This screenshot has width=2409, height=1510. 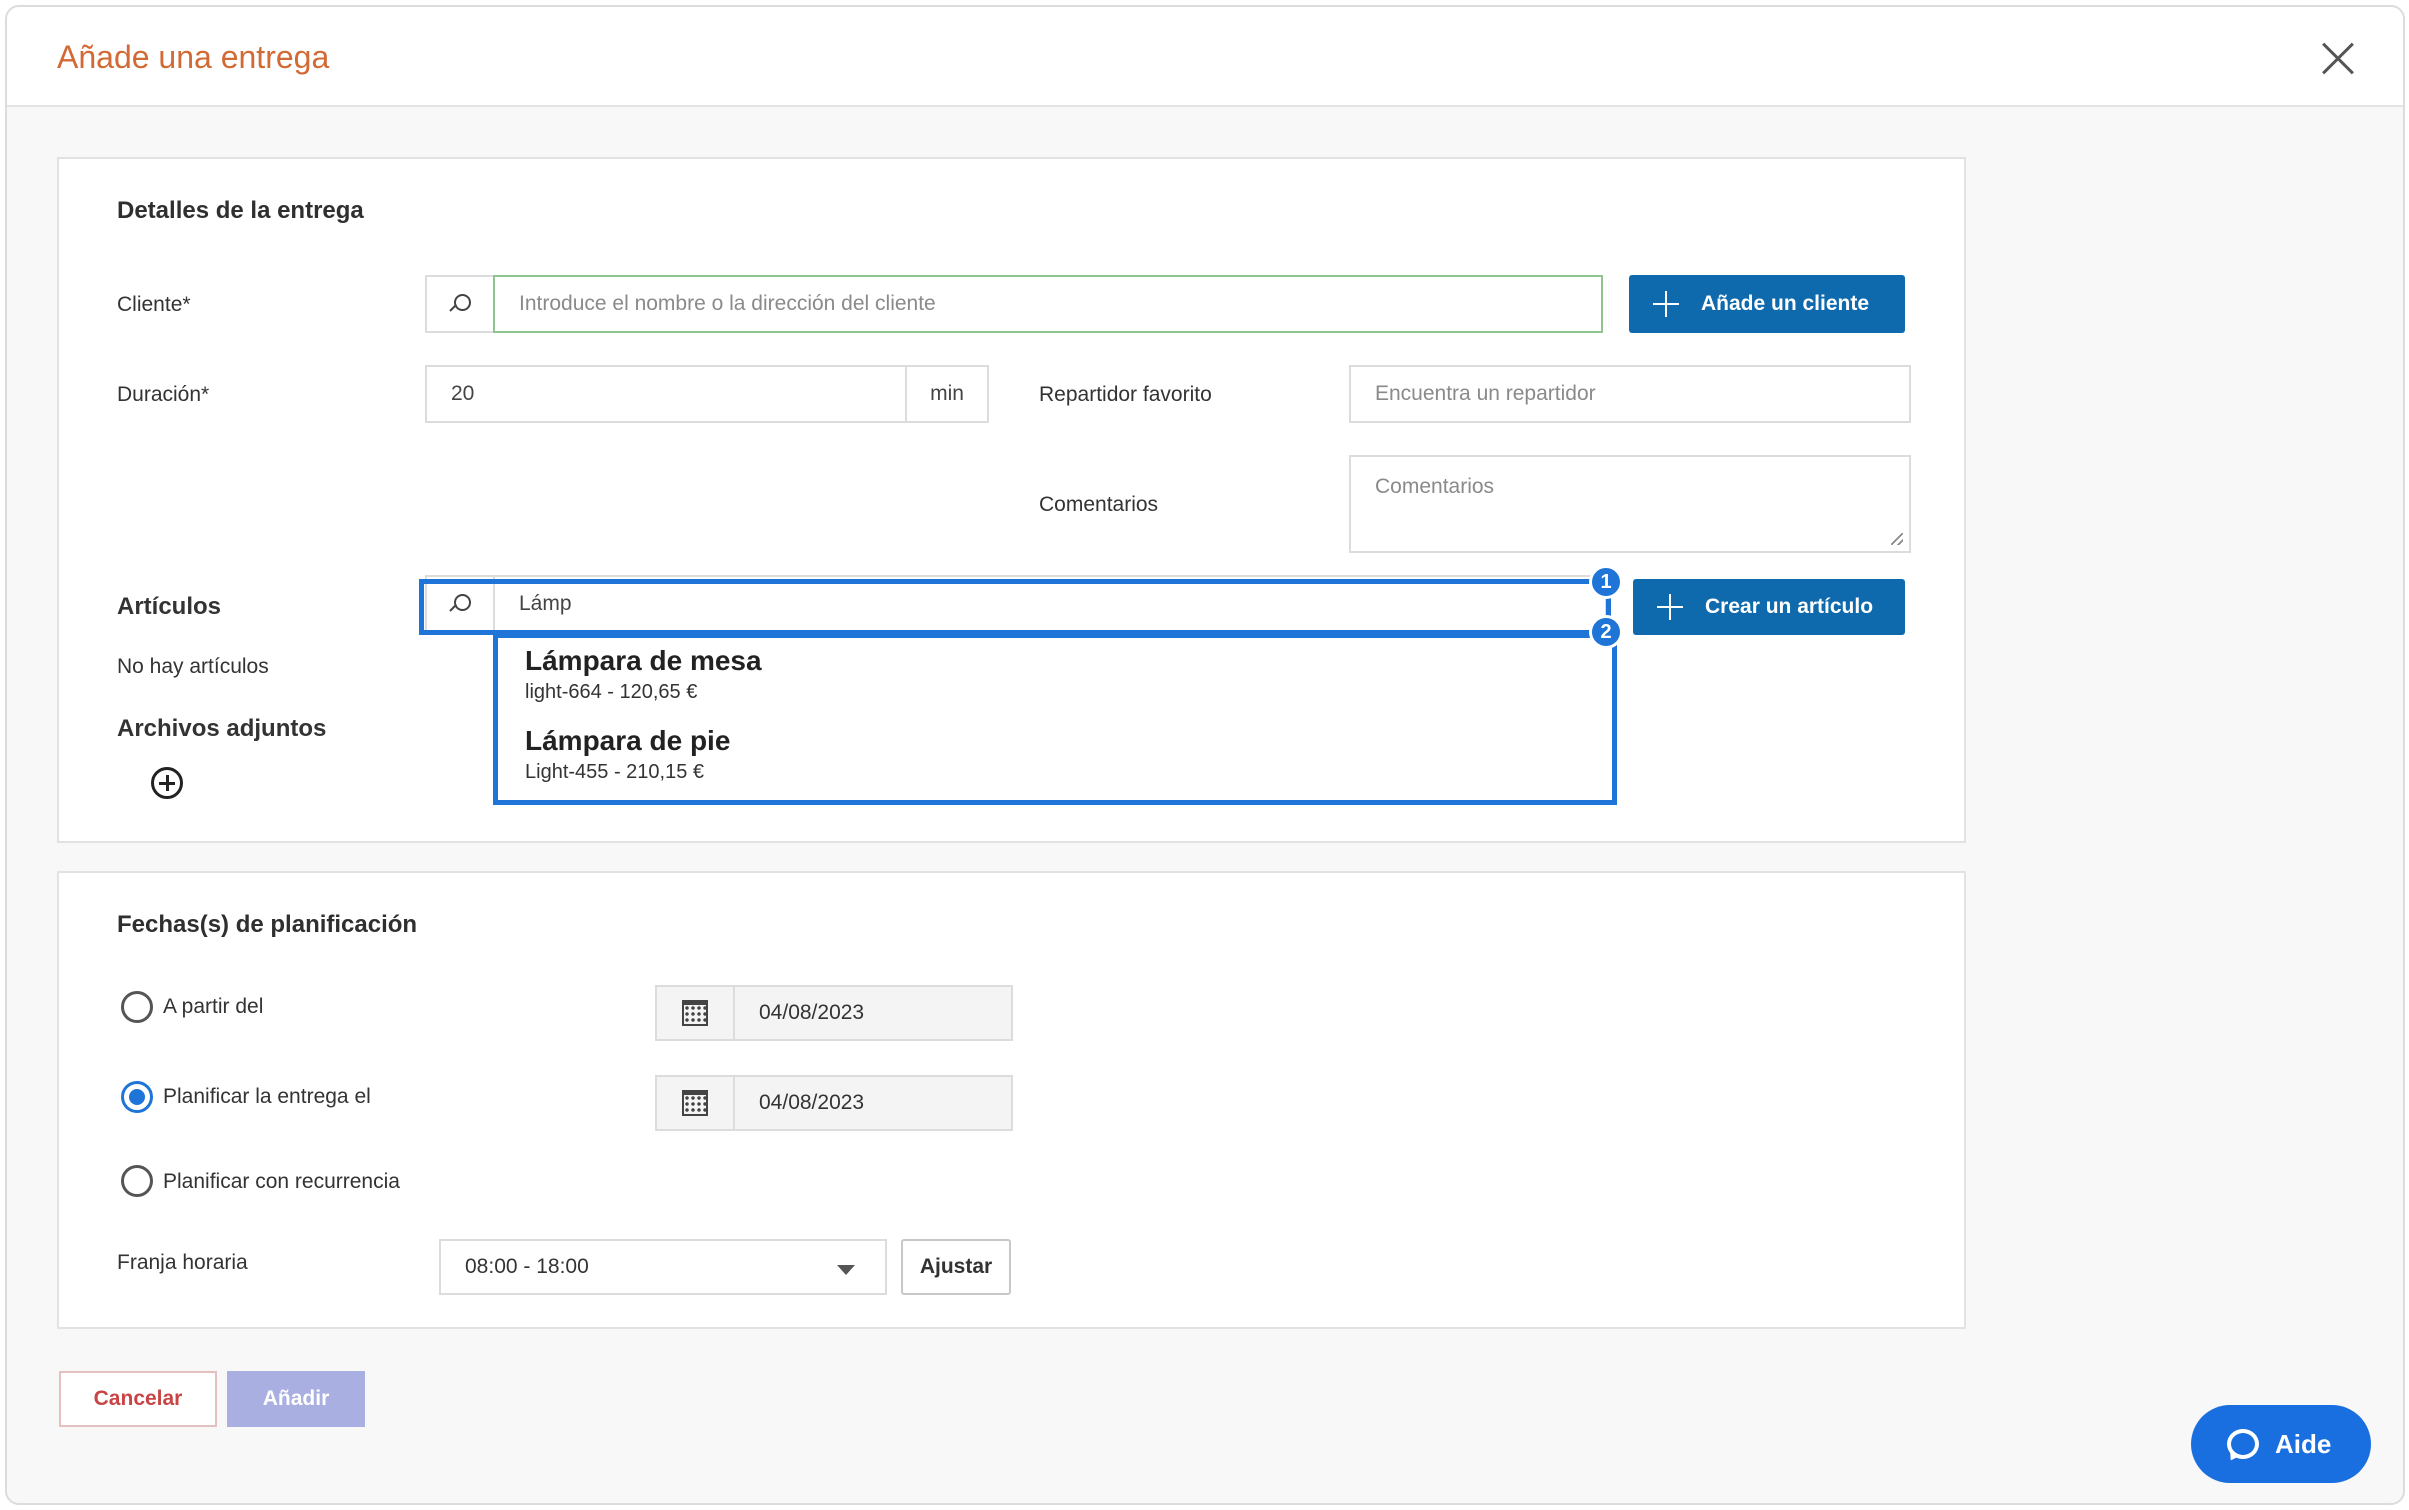 I want to click on create-item-button-label: Crear un artículo, so click(x=1789, y=606).